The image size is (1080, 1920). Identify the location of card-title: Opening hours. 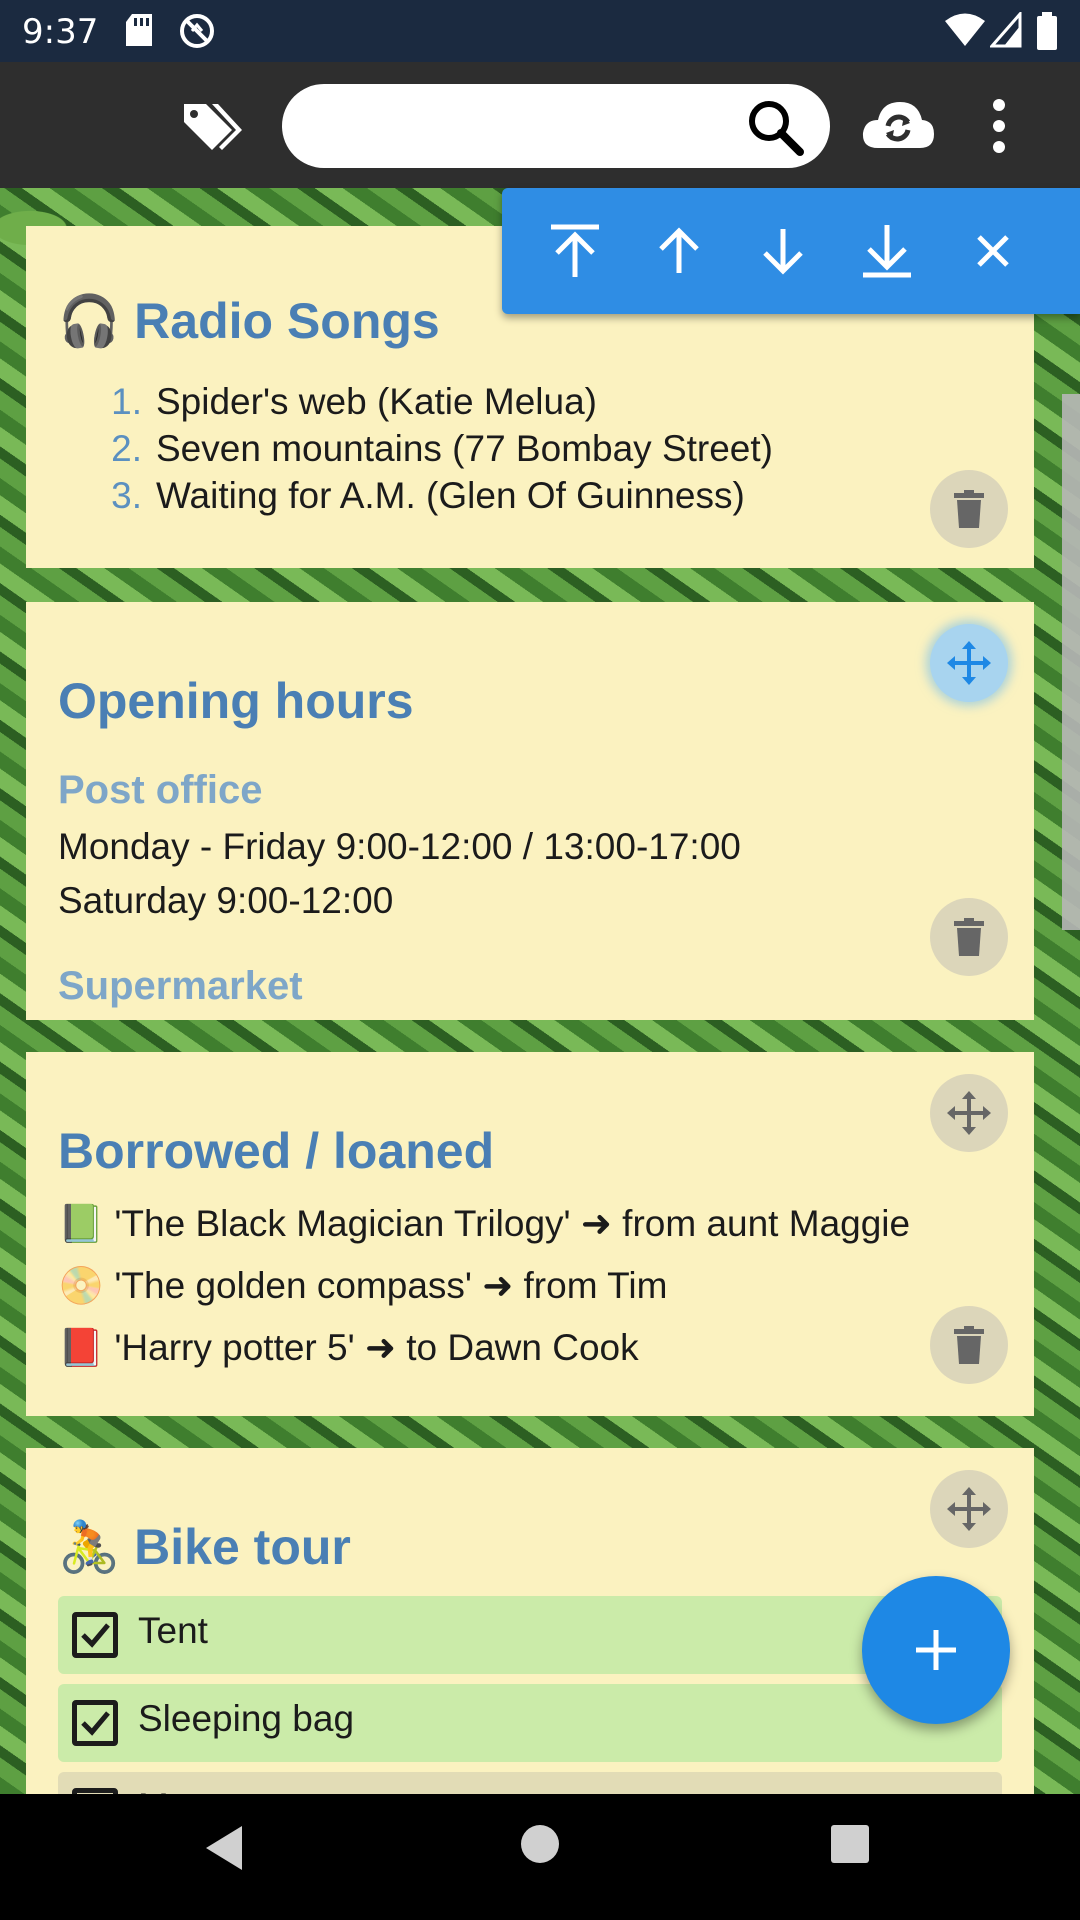
(236, 701).